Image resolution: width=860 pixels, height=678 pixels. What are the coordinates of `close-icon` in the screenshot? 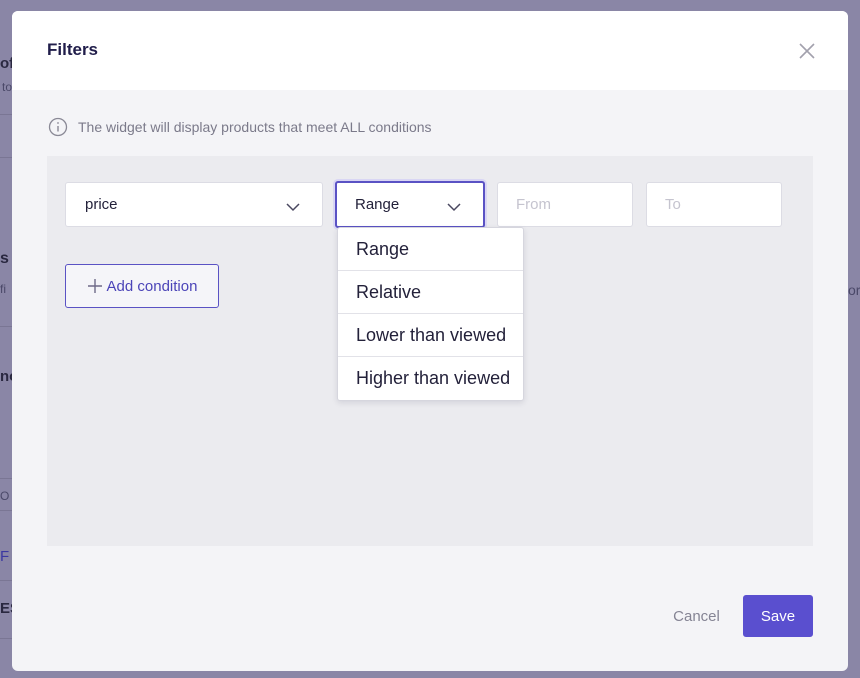 It's located at (807, 51).